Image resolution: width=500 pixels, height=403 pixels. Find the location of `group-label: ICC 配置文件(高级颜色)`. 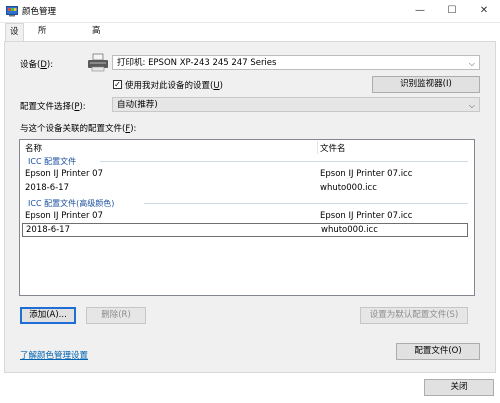

group-label: ICC 配置文件(高级颜色) is located at coordinates (71, 203).